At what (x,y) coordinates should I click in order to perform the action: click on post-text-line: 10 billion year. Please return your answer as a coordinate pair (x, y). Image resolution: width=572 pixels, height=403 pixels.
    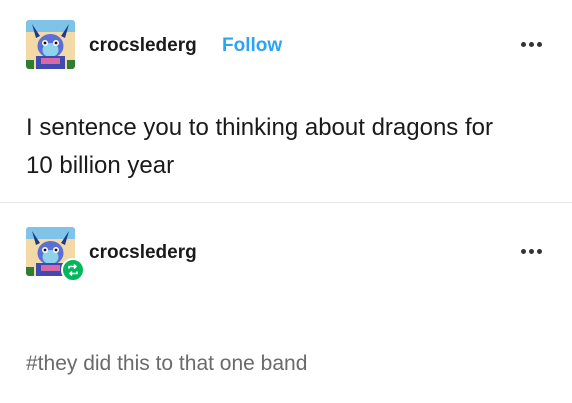
    Looking at the image, I should click on (100, 165).